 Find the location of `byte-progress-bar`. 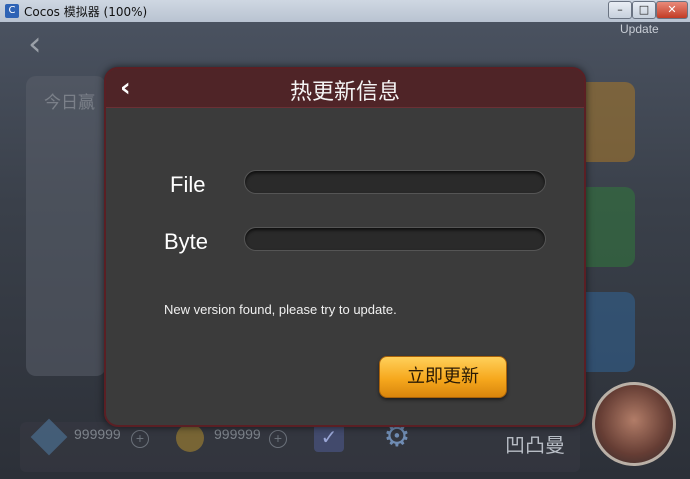

byte-progress-bar is located at coordinates (395, 239).